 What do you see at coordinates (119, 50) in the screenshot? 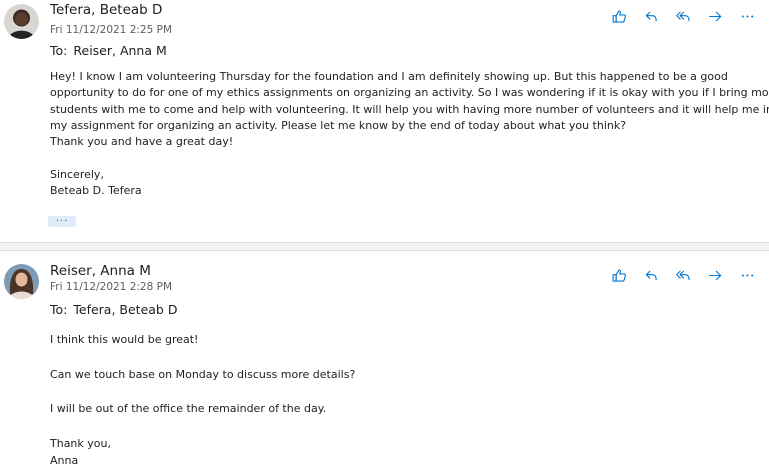
I see `recipient-name: Reiser, Anna M` at bounding box center [119, 50].